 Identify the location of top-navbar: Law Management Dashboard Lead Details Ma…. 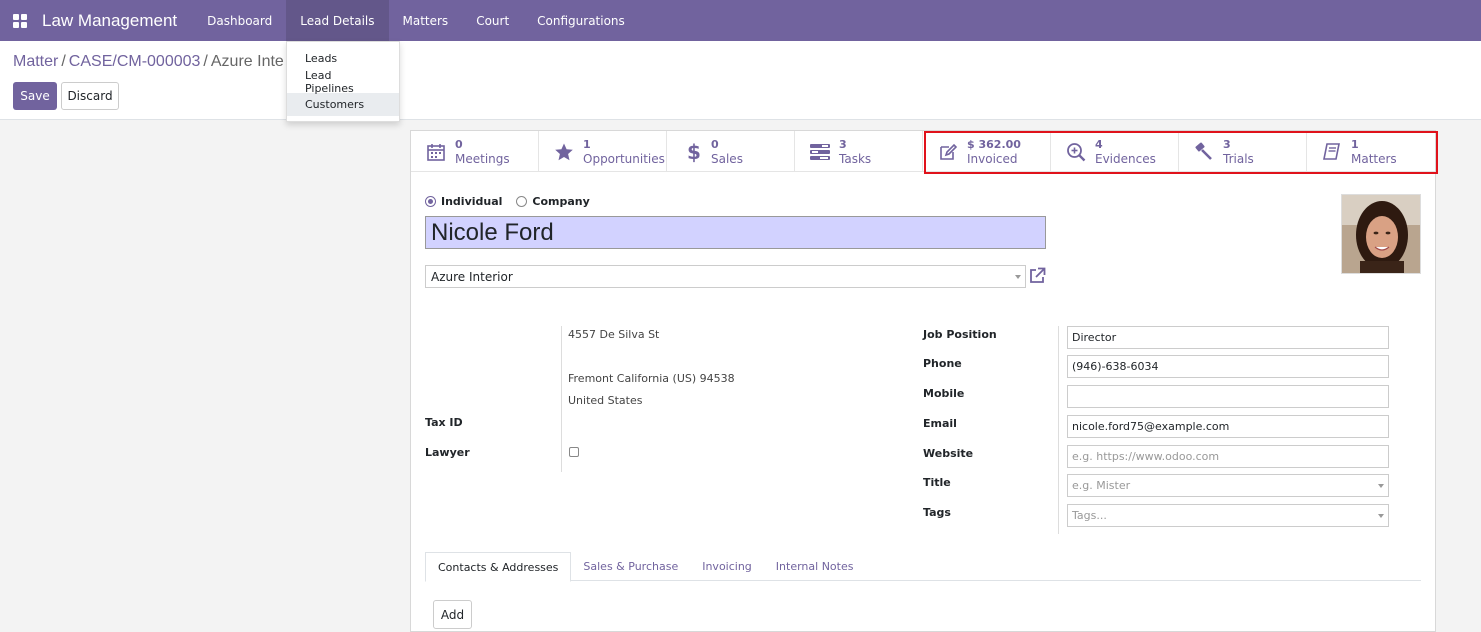
(740, 20).